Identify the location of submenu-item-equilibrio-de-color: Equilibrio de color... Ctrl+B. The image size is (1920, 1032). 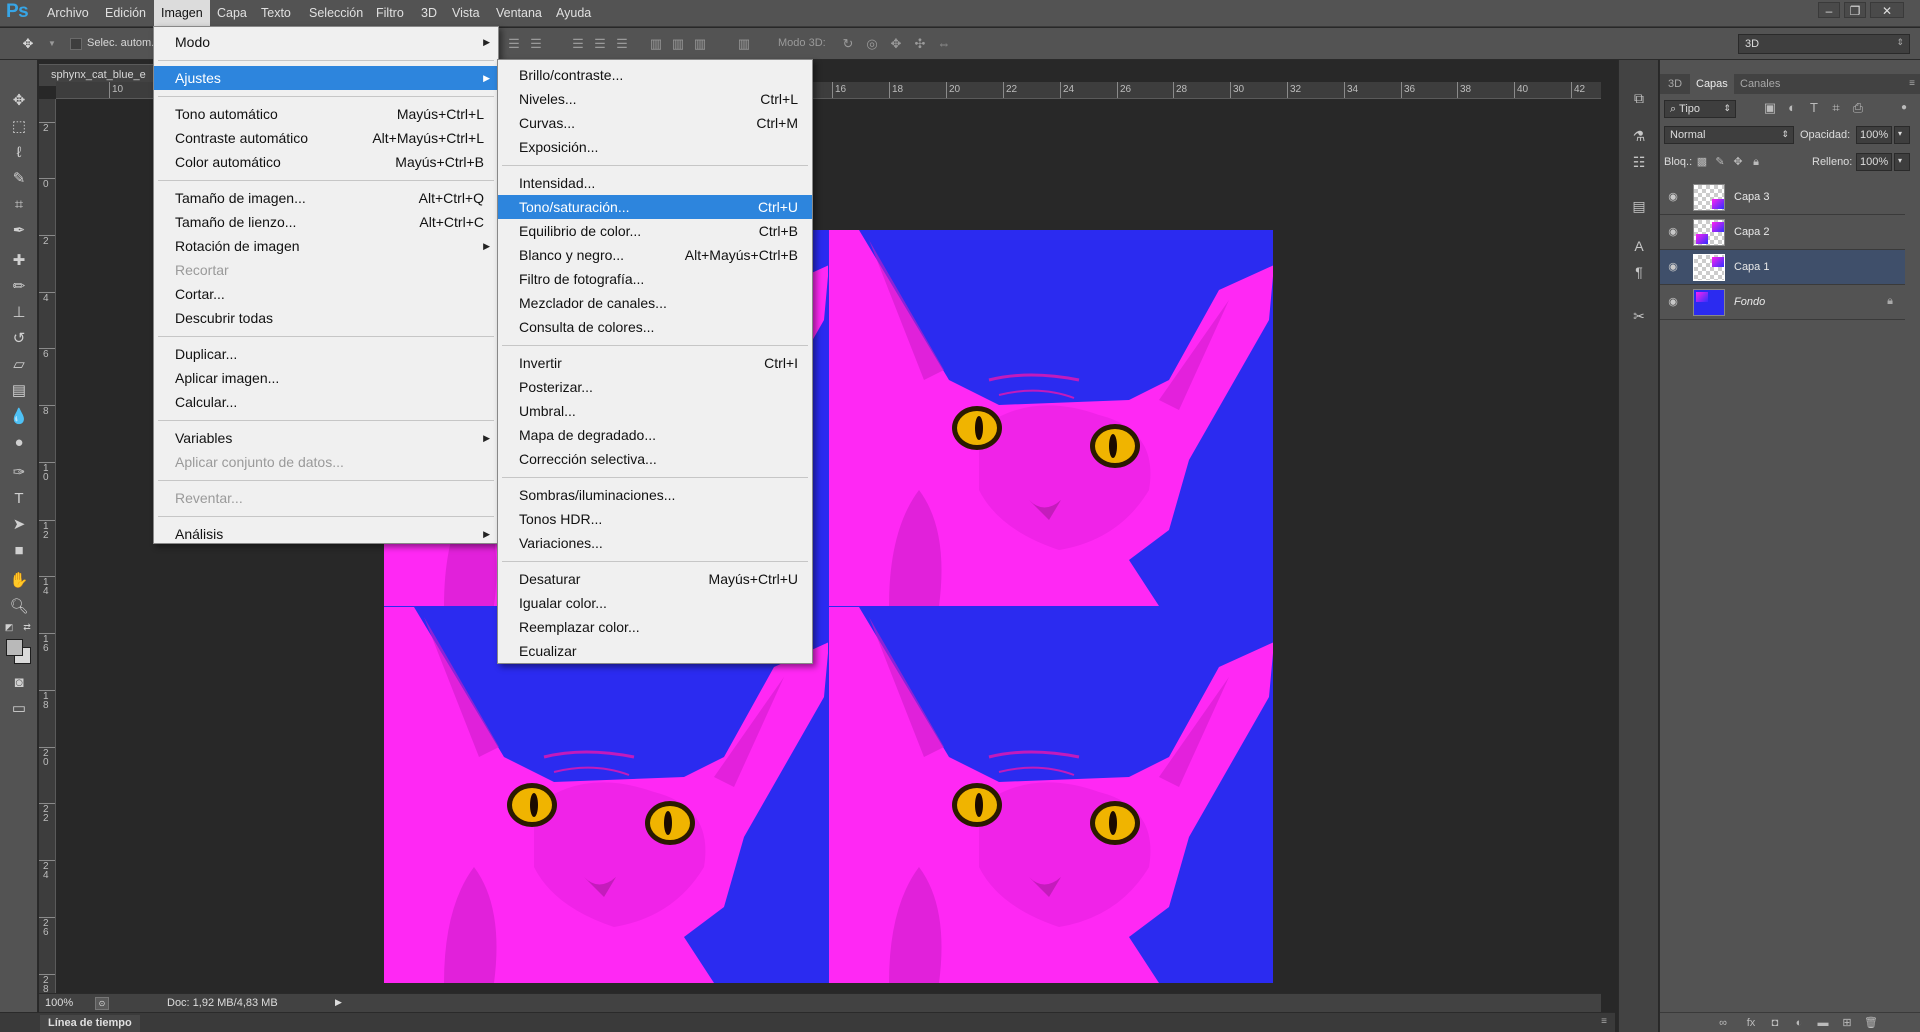
(655, 231).